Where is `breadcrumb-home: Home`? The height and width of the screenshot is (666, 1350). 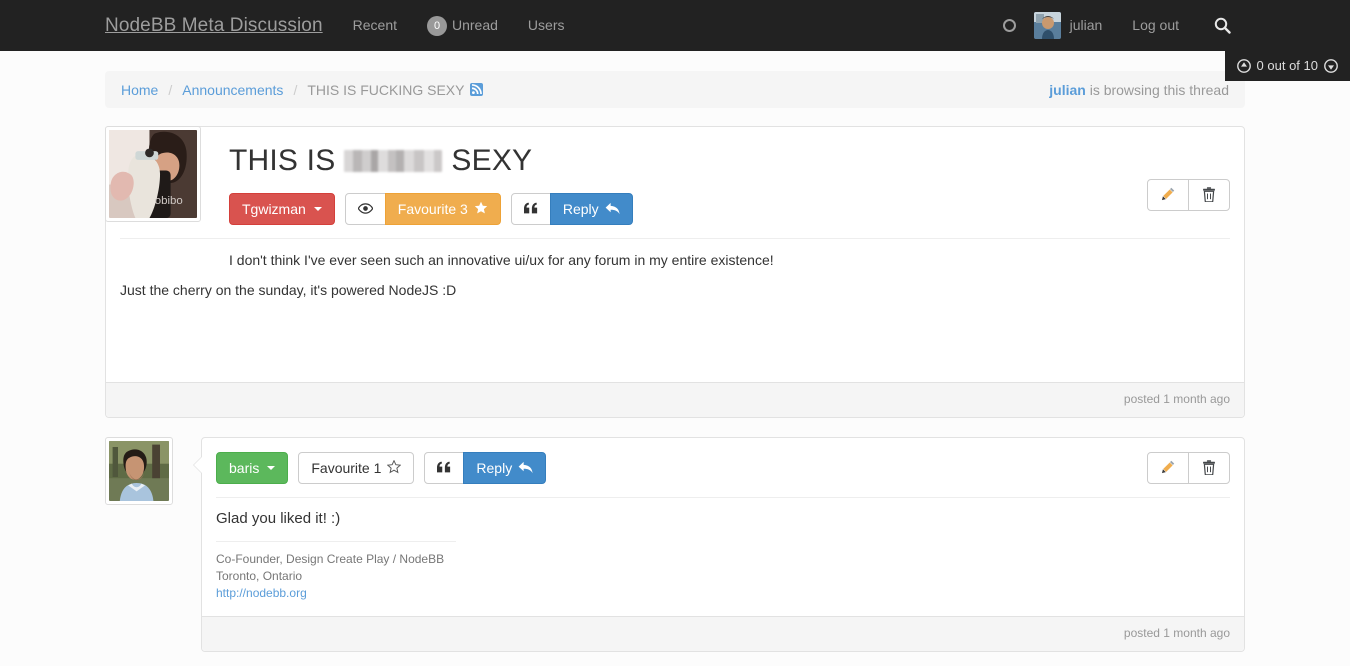
breadcrumb-home: Home is located at coordinates (139, 90).